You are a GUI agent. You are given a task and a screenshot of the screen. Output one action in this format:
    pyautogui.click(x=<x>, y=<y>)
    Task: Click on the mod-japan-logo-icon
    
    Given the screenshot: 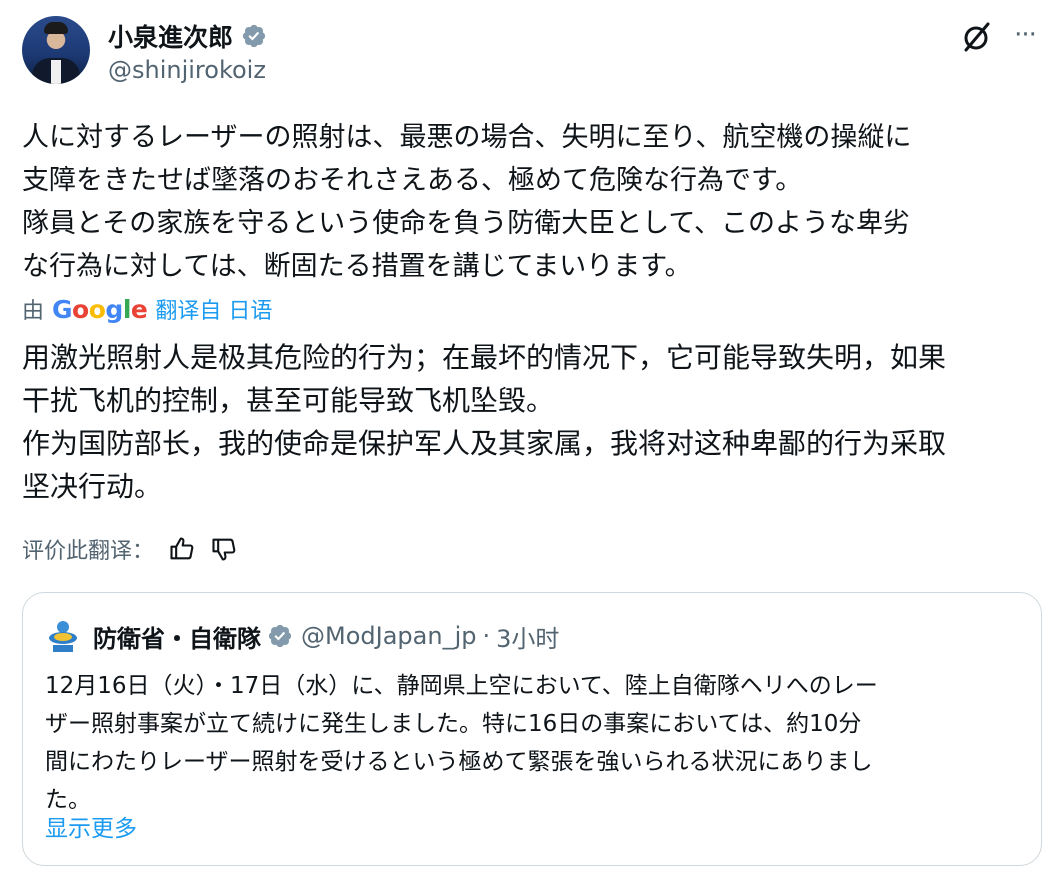 What is the action you would take?
    pyautogui.click(x=63, y=636)
    